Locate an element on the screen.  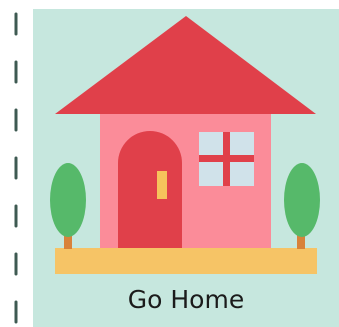
right-tree-foliage is located at coordinates (302, 200).